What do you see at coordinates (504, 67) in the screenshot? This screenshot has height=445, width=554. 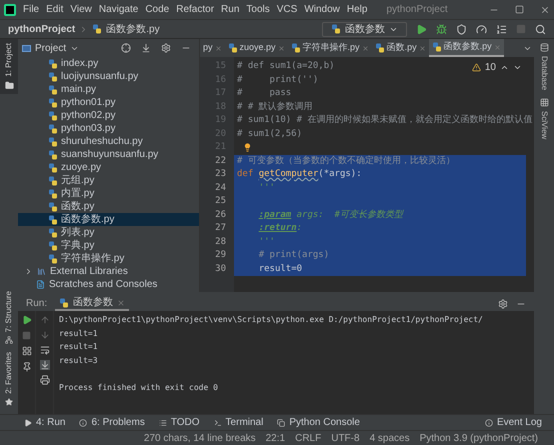 I see `previous-icon` at bounding box center [504, 67].